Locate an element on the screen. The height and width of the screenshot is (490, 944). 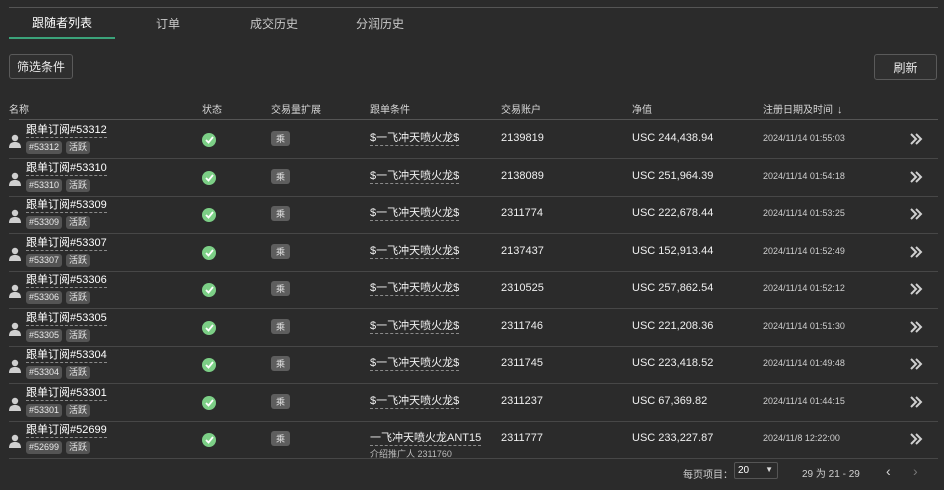
chevron-left-icon: ‹ is located at coordinates (888, 472).